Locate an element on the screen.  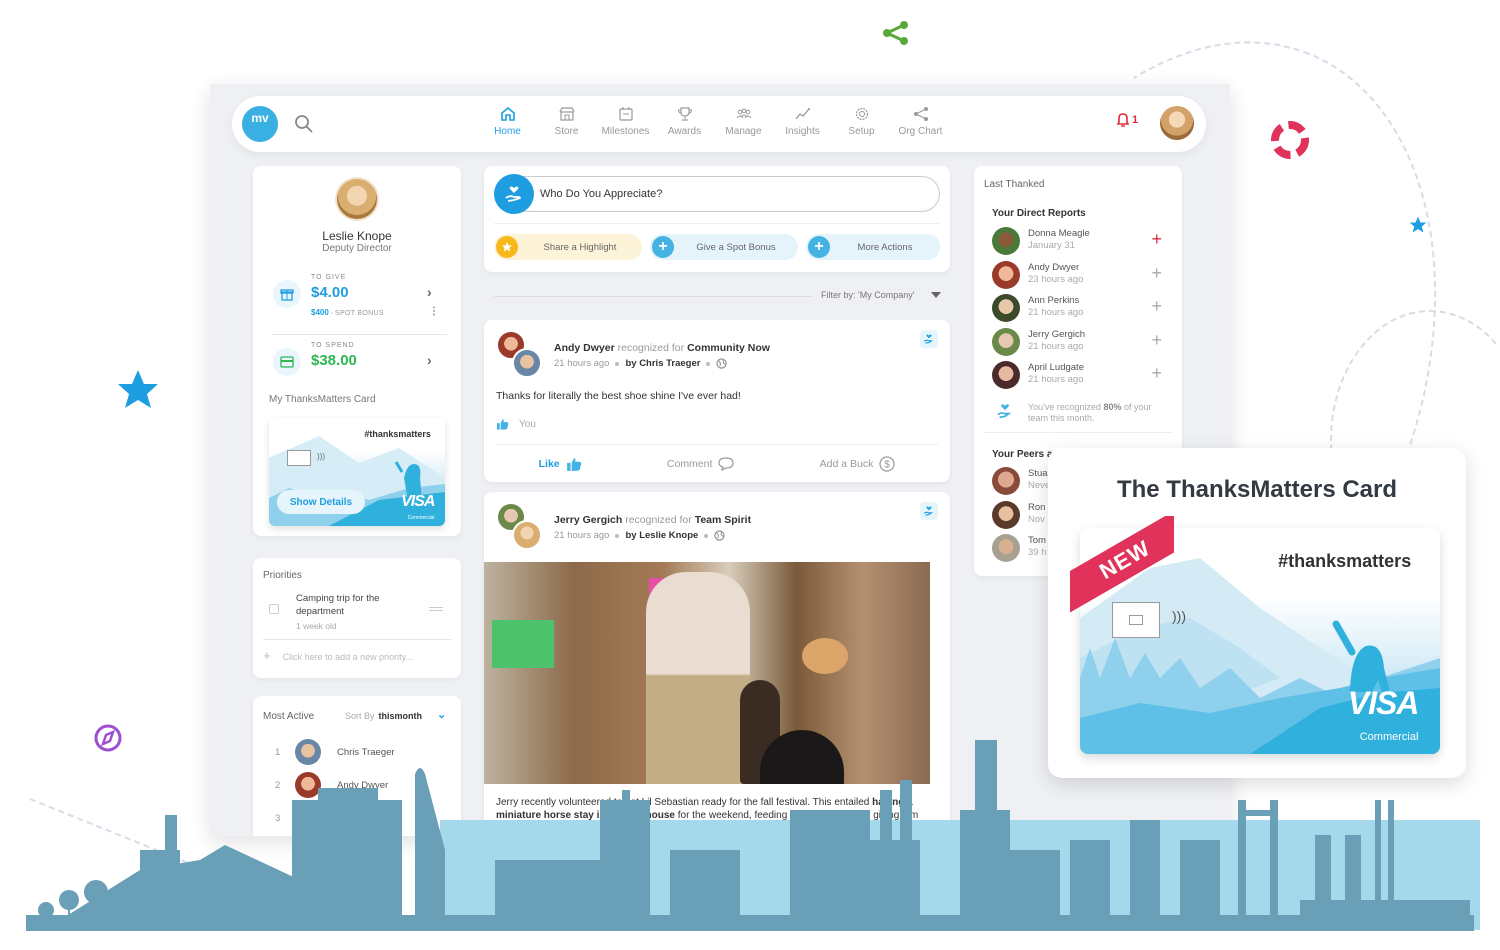
priority-text: Camping trip for the department is located at coordinates (351, 605).